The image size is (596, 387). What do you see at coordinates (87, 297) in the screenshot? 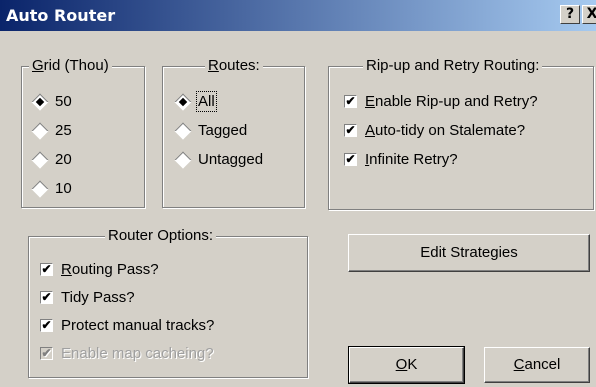
I see `tidy-pass-checkbox: ✔ Tidy Pass?` at bounding box center [87, 297].